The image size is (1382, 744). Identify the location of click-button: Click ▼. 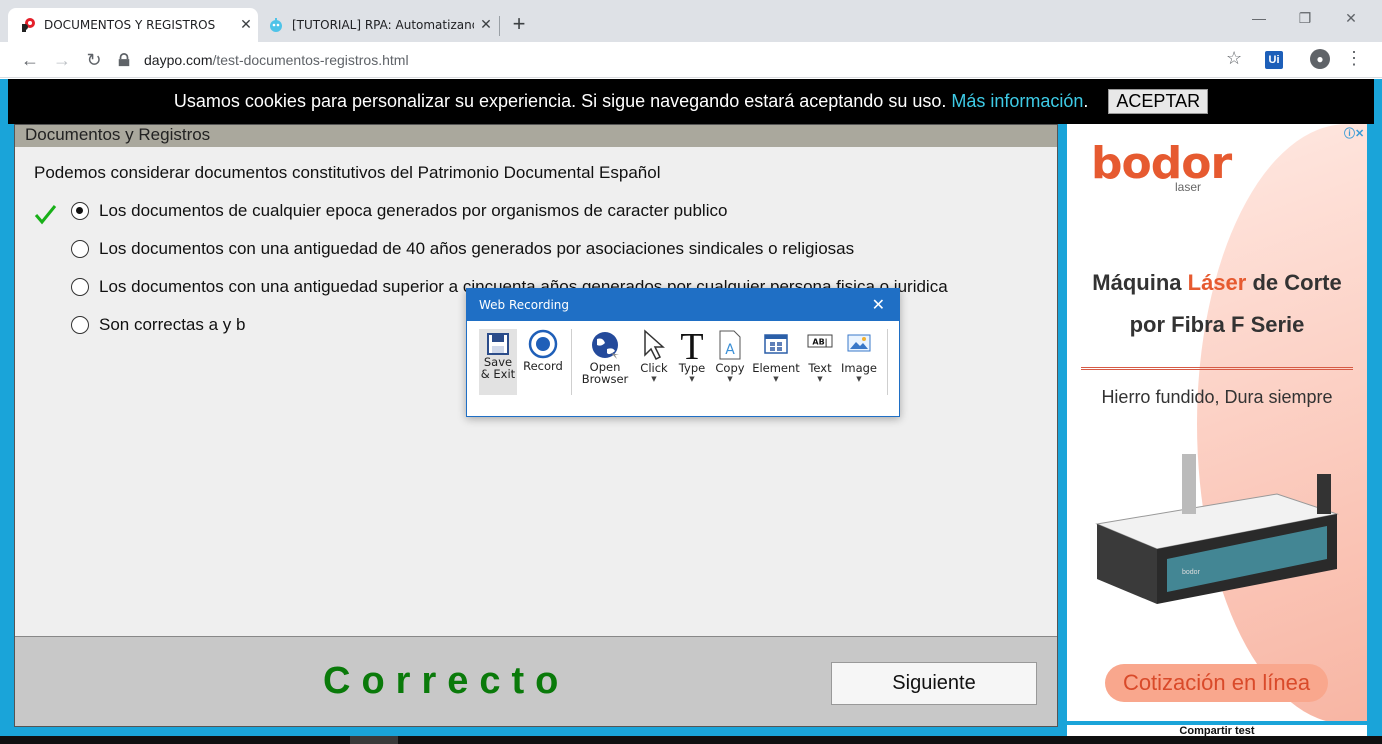
(654, 356).